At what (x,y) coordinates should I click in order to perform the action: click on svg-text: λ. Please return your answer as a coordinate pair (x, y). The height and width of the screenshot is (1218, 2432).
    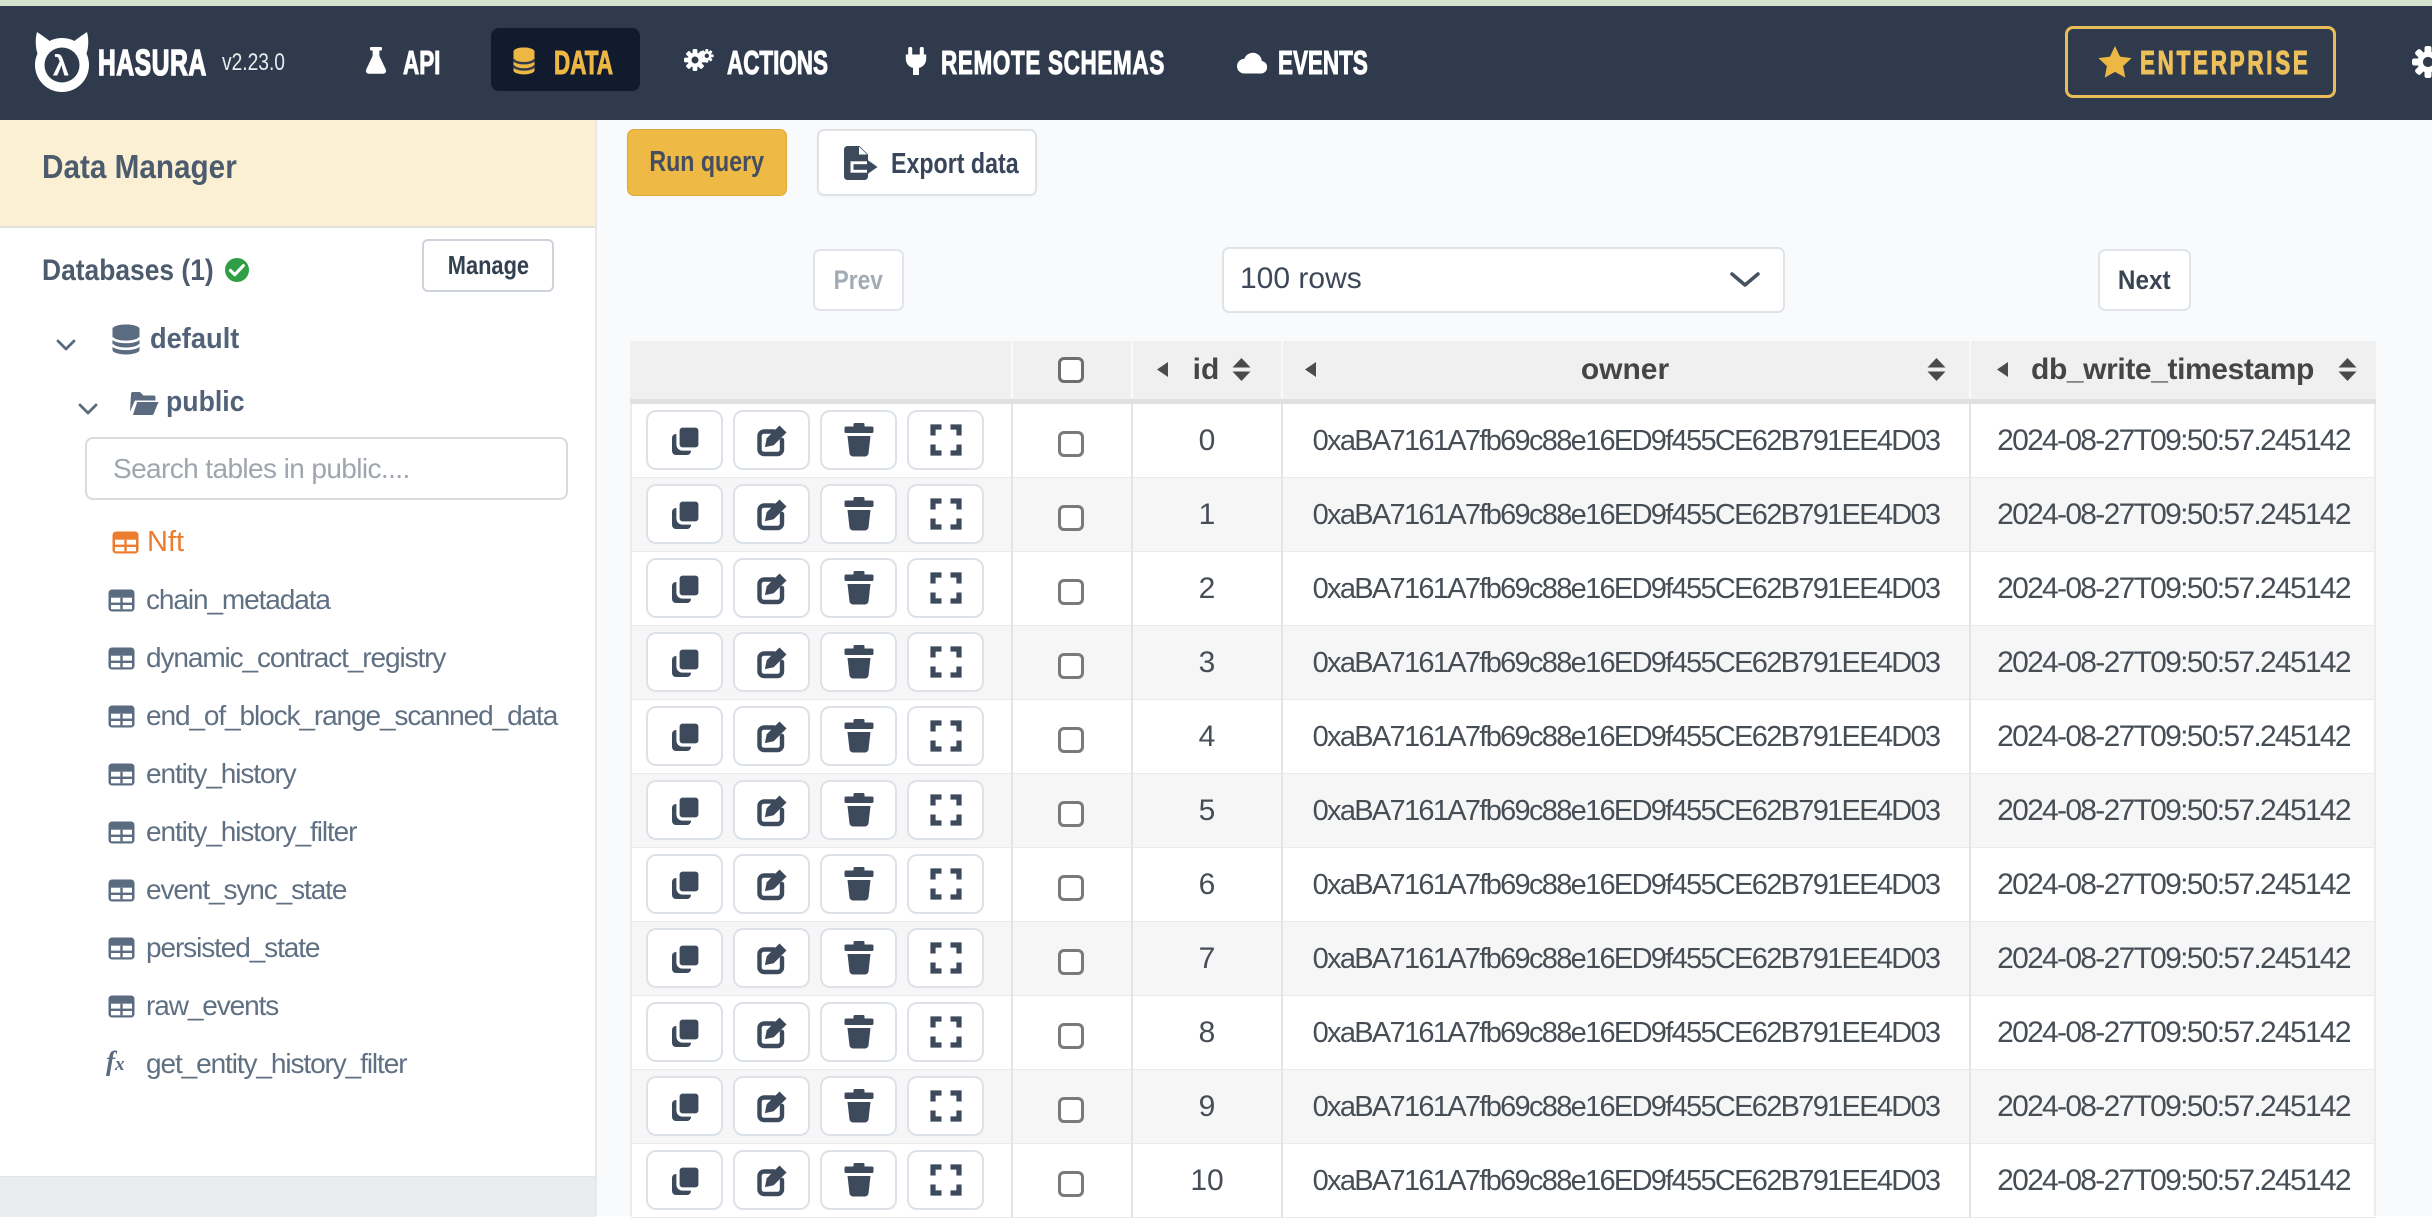
    Looking at the image, I should click on (61, 67).